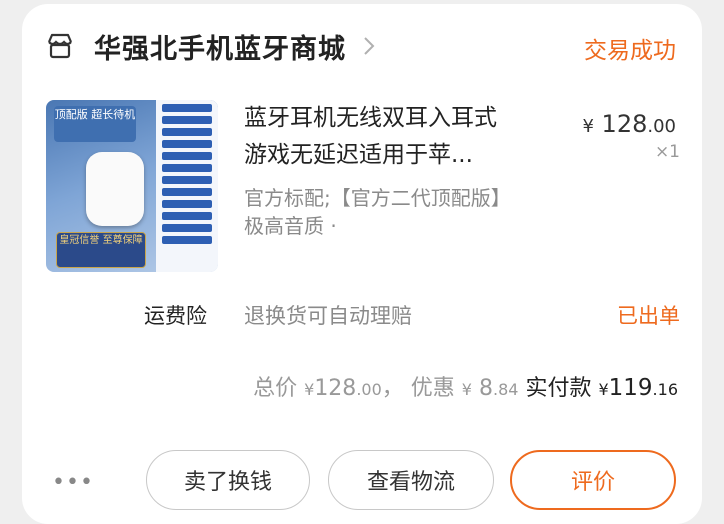 The image size is (724, 524). I want to click on earbuds-case-image, so click(115, 189).